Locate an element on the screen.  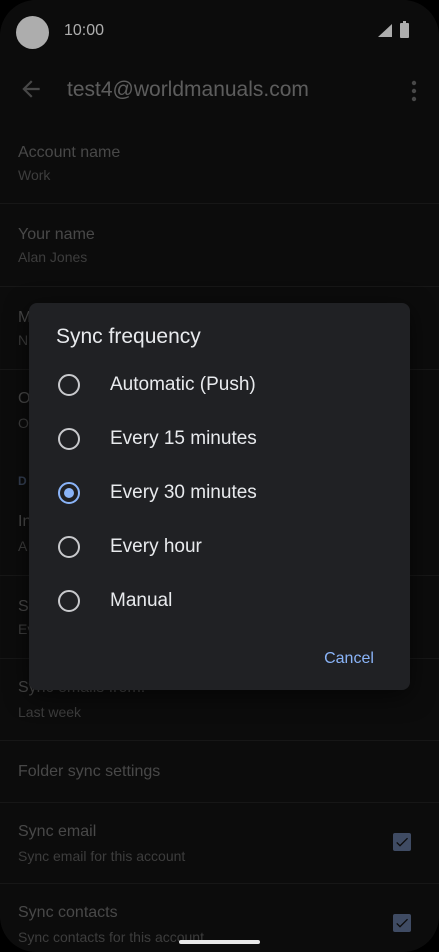
option-every-15-minutes: Every 15 minutes is located at coordinates (219, 440).